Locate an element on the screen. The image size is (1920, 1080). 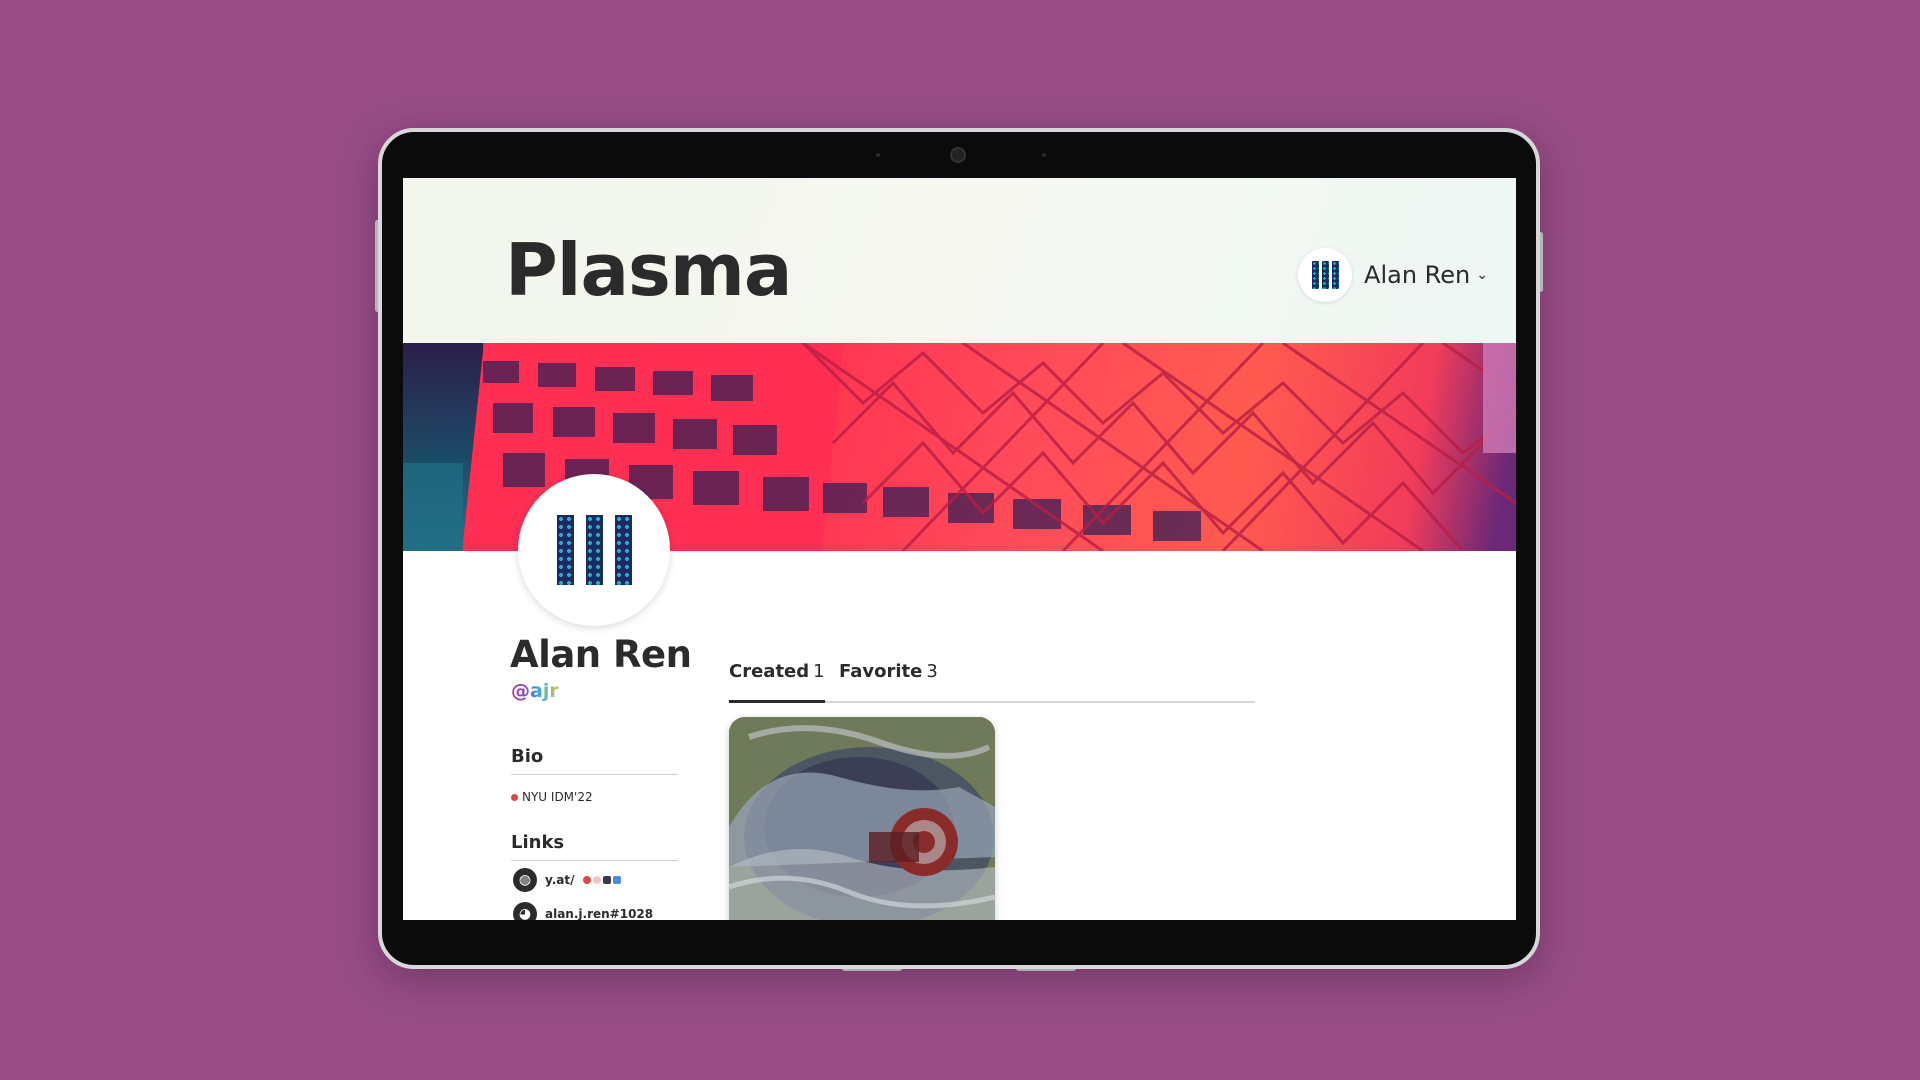
artwork-card is located at coordinates (862, 818).